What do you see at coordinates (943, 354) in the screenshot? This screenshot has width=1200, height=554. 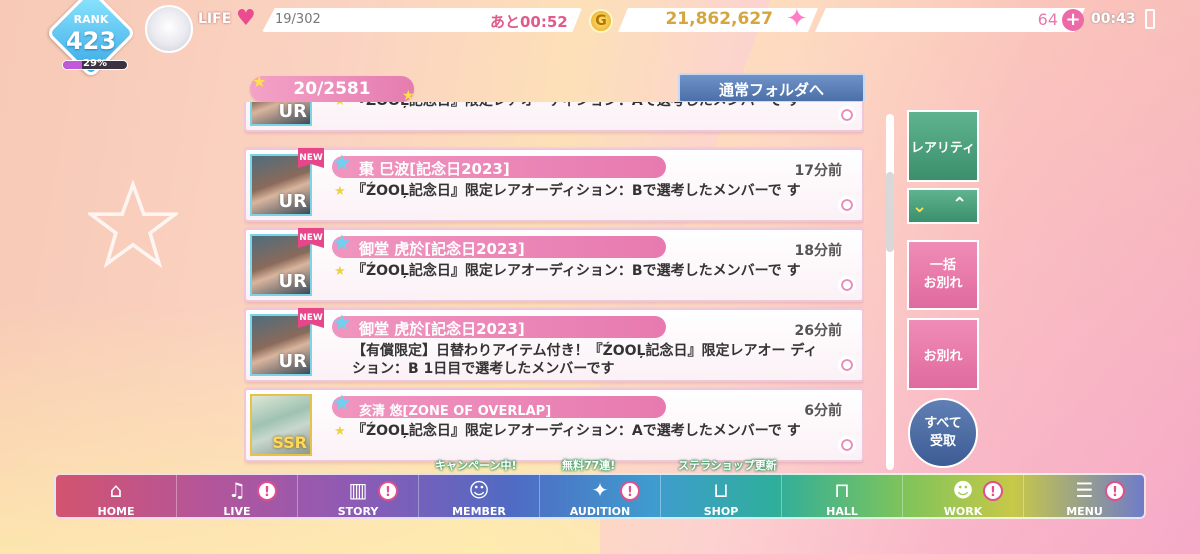 I see `release-button: お別れ` at bounding box center [943, 354].